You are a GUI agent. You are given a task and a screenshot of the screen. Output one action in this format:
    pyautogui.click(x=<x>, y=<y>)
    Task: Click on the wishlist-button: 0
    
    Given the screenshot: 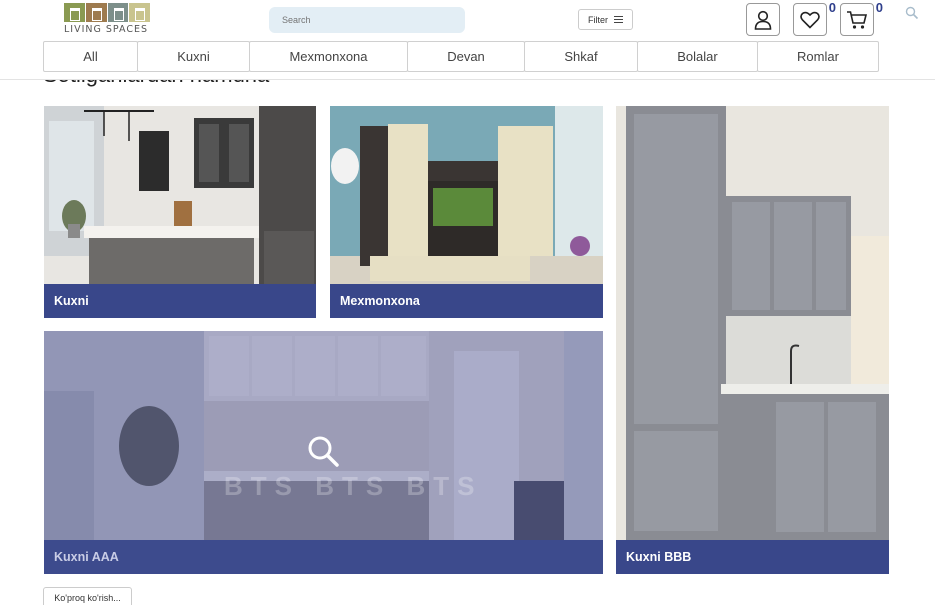 What is the action you would take?
    pyautogui.click(x=814, y=18)
    